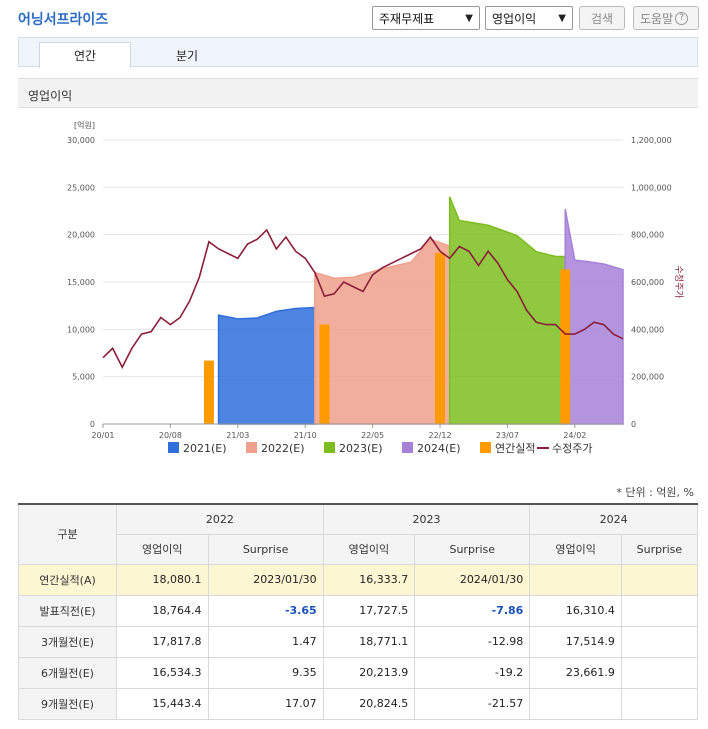 Image resolution: width=708 pixels, height=729 pixels. Describe the element at coordinates (162, 610) in the screenshot. I see `table-cell: 18,764.4` at that location.